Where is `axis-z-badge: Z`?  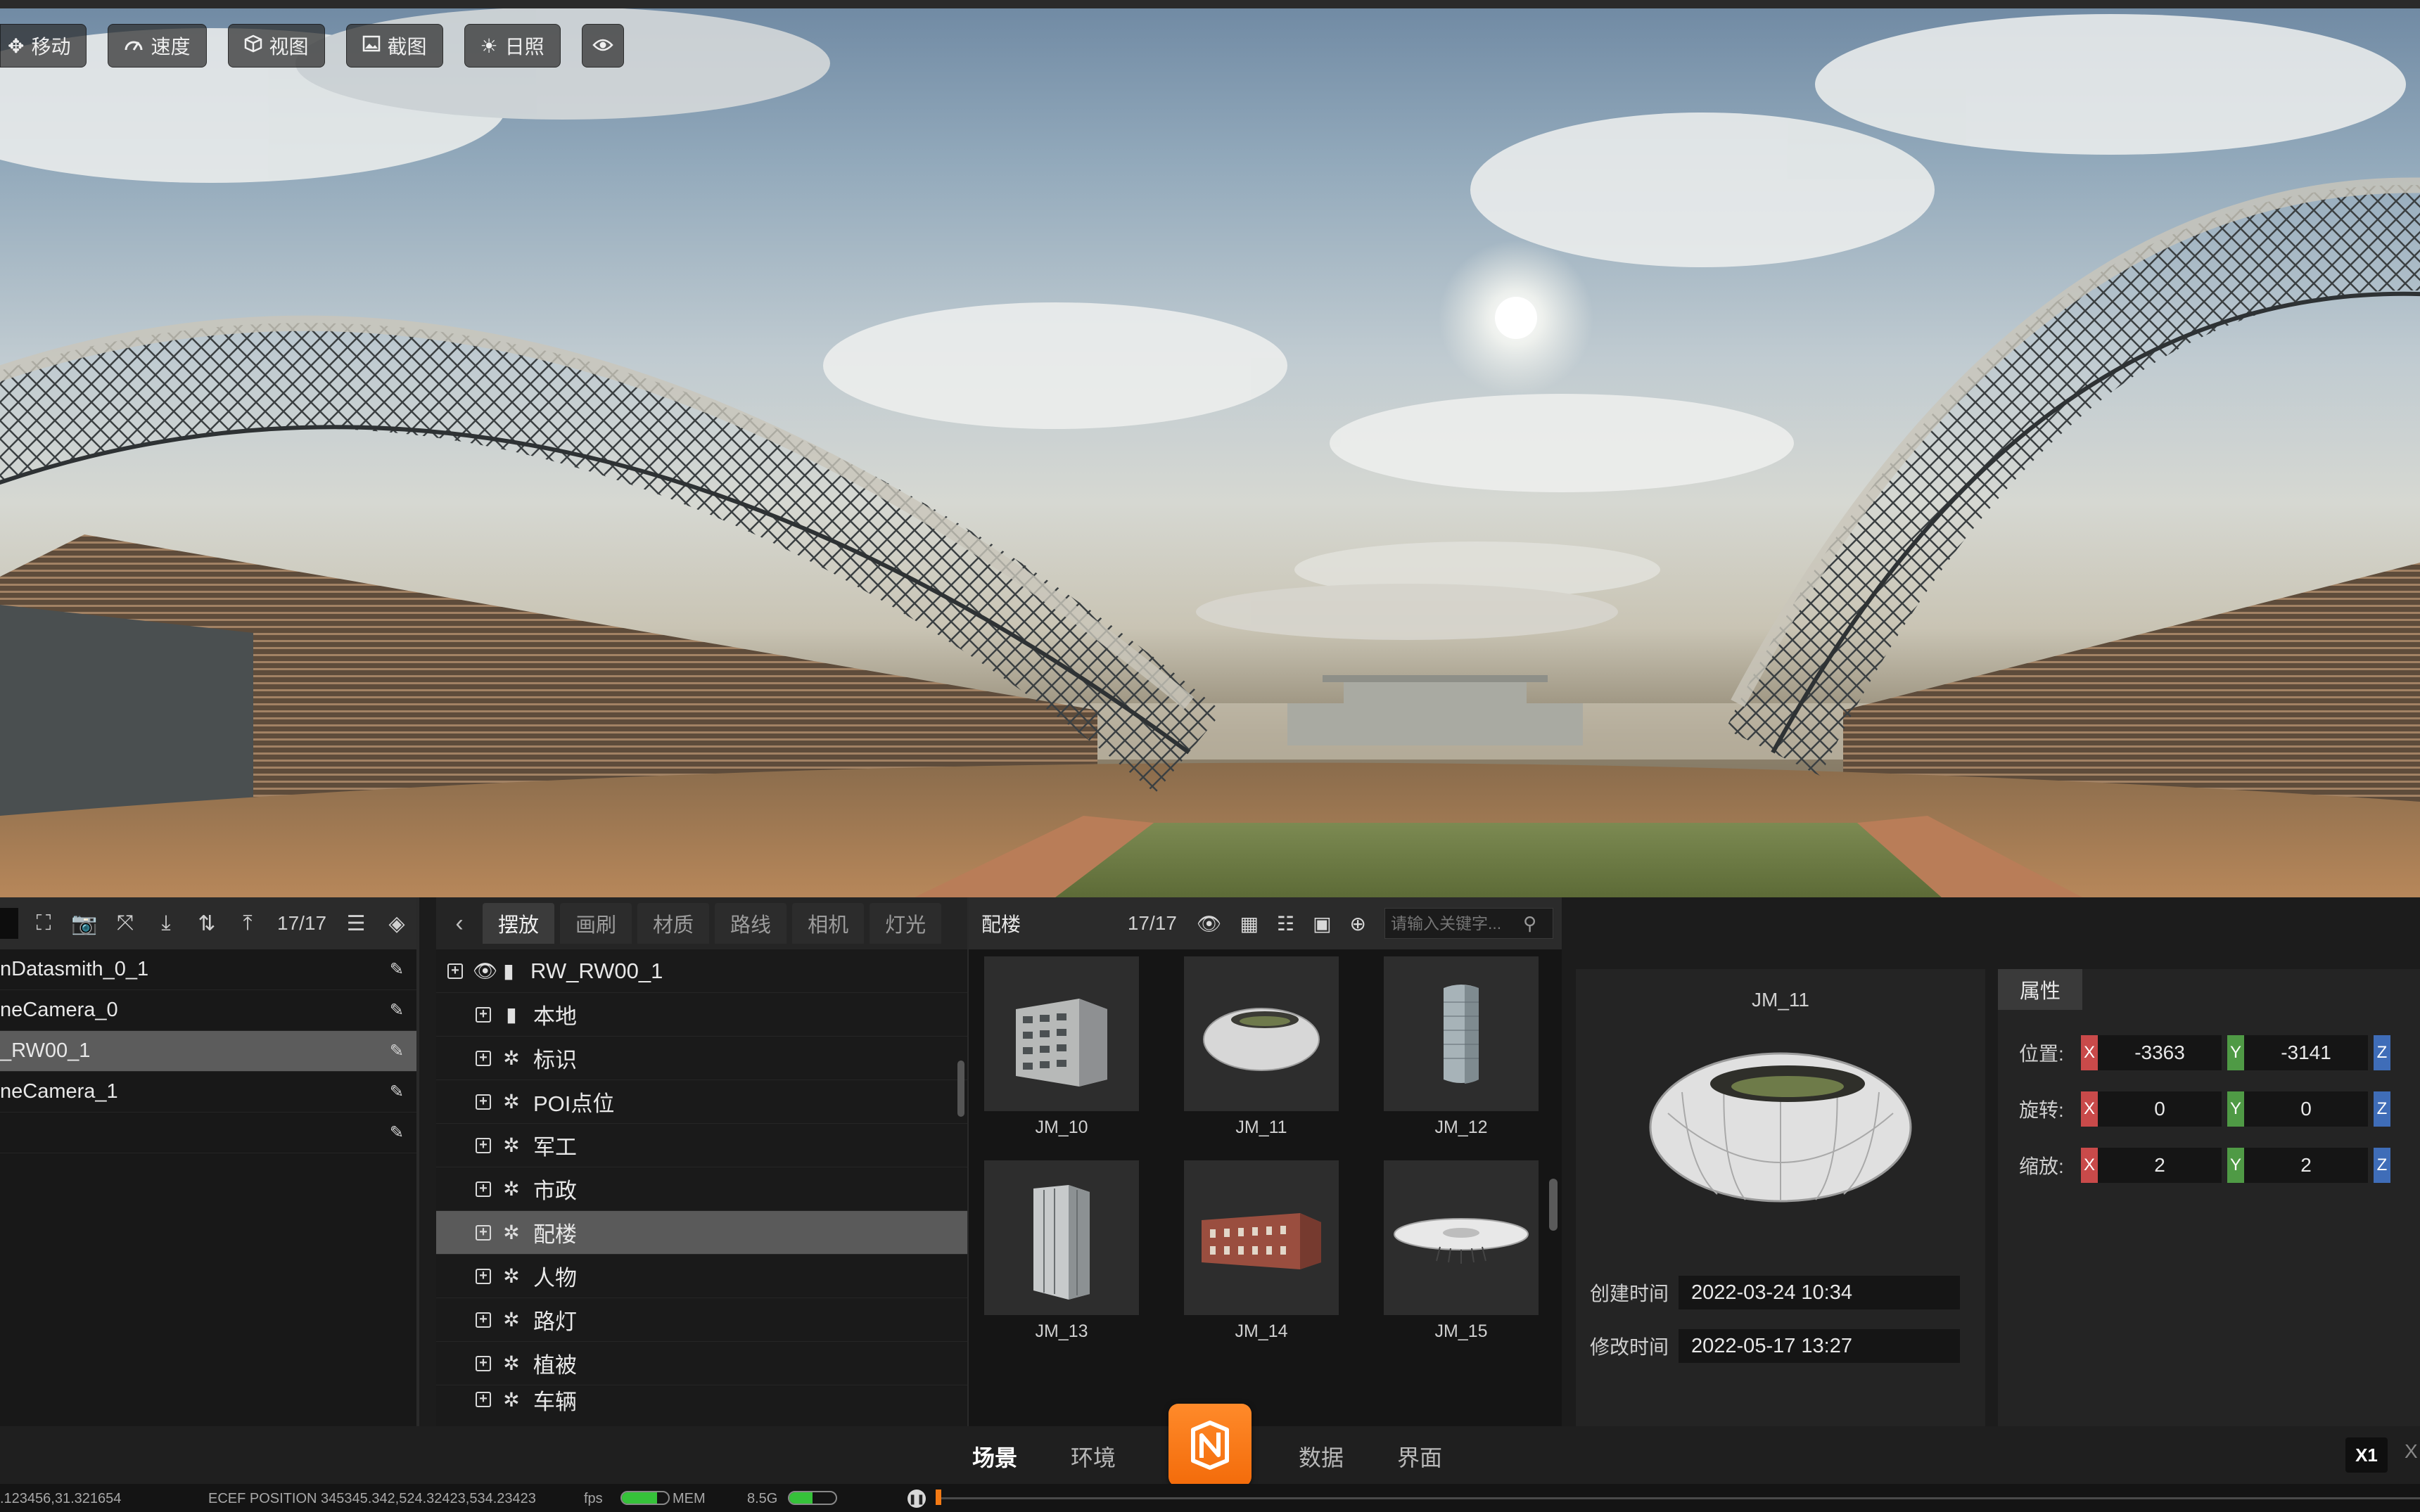
axis-z-badge: Z is located at coordinates (2382, 1165).